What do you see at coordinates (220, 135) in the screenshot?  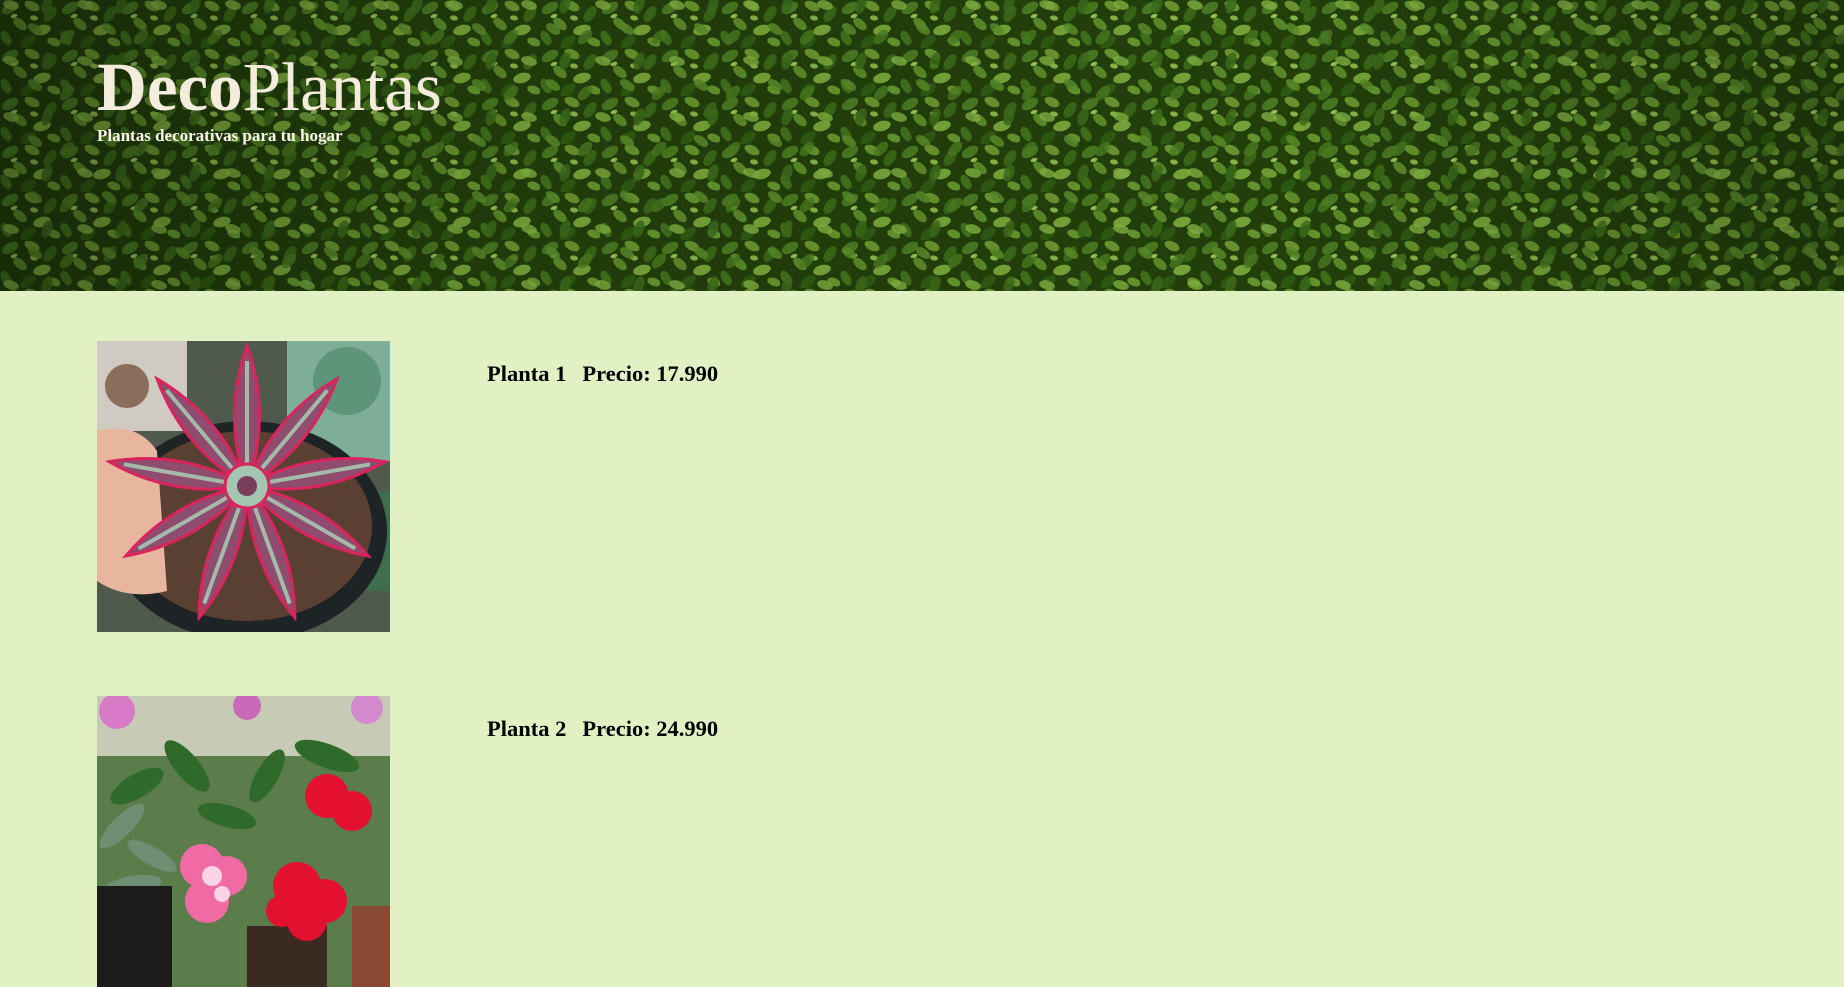 I see `site-tagline: Plantas decorativas para tu hogar` at bounding box center [220, 135].